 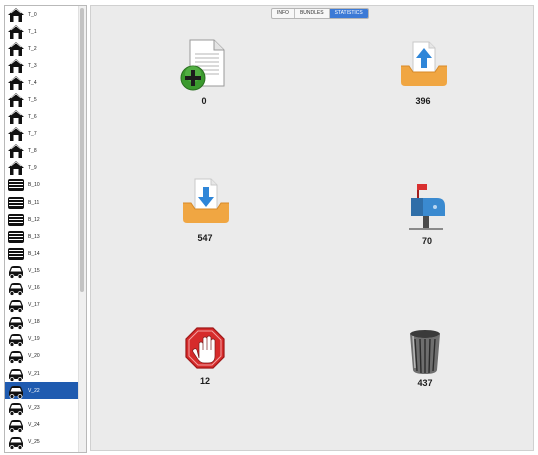 I want to click on stat-delivered-value: 70, so click(x=426, y=241).